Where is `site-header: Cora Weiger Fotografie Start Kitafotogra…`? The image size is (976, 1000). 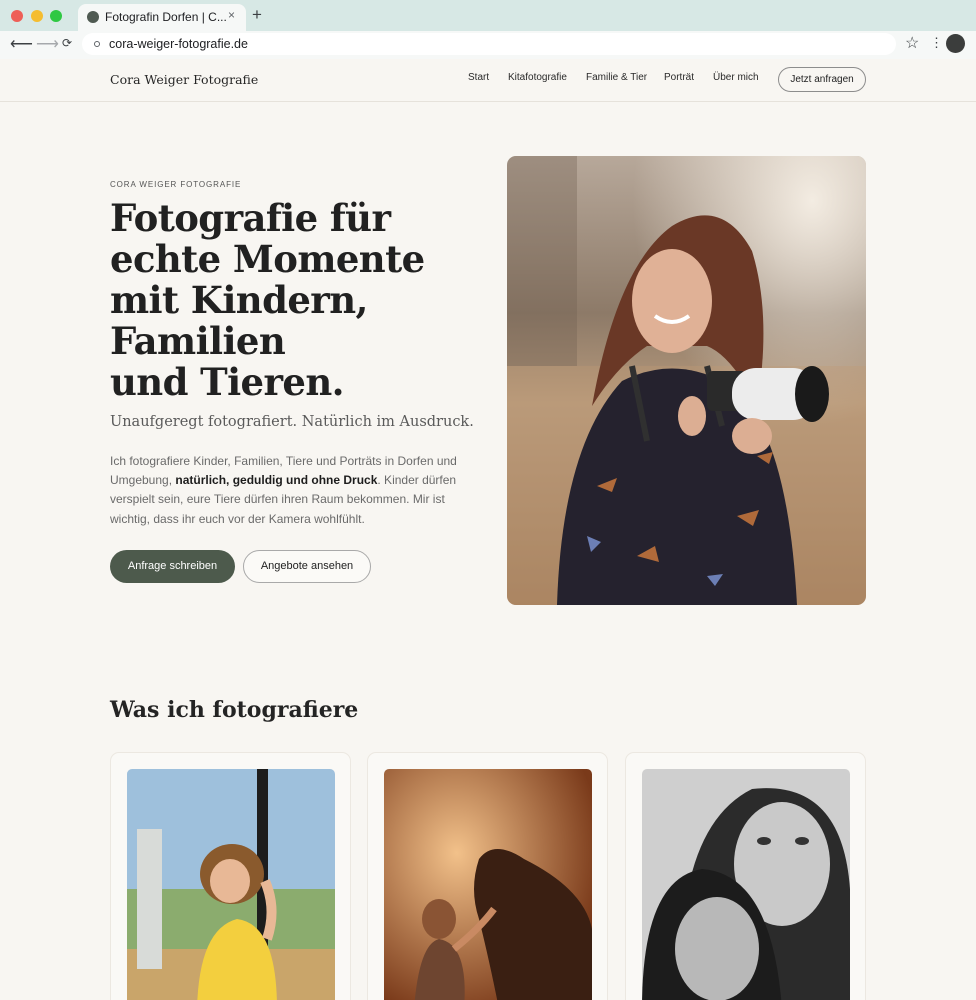
site-header: Cora Weiger Fotografie Start Kitafotogra… is located at coordinates (488, 80).